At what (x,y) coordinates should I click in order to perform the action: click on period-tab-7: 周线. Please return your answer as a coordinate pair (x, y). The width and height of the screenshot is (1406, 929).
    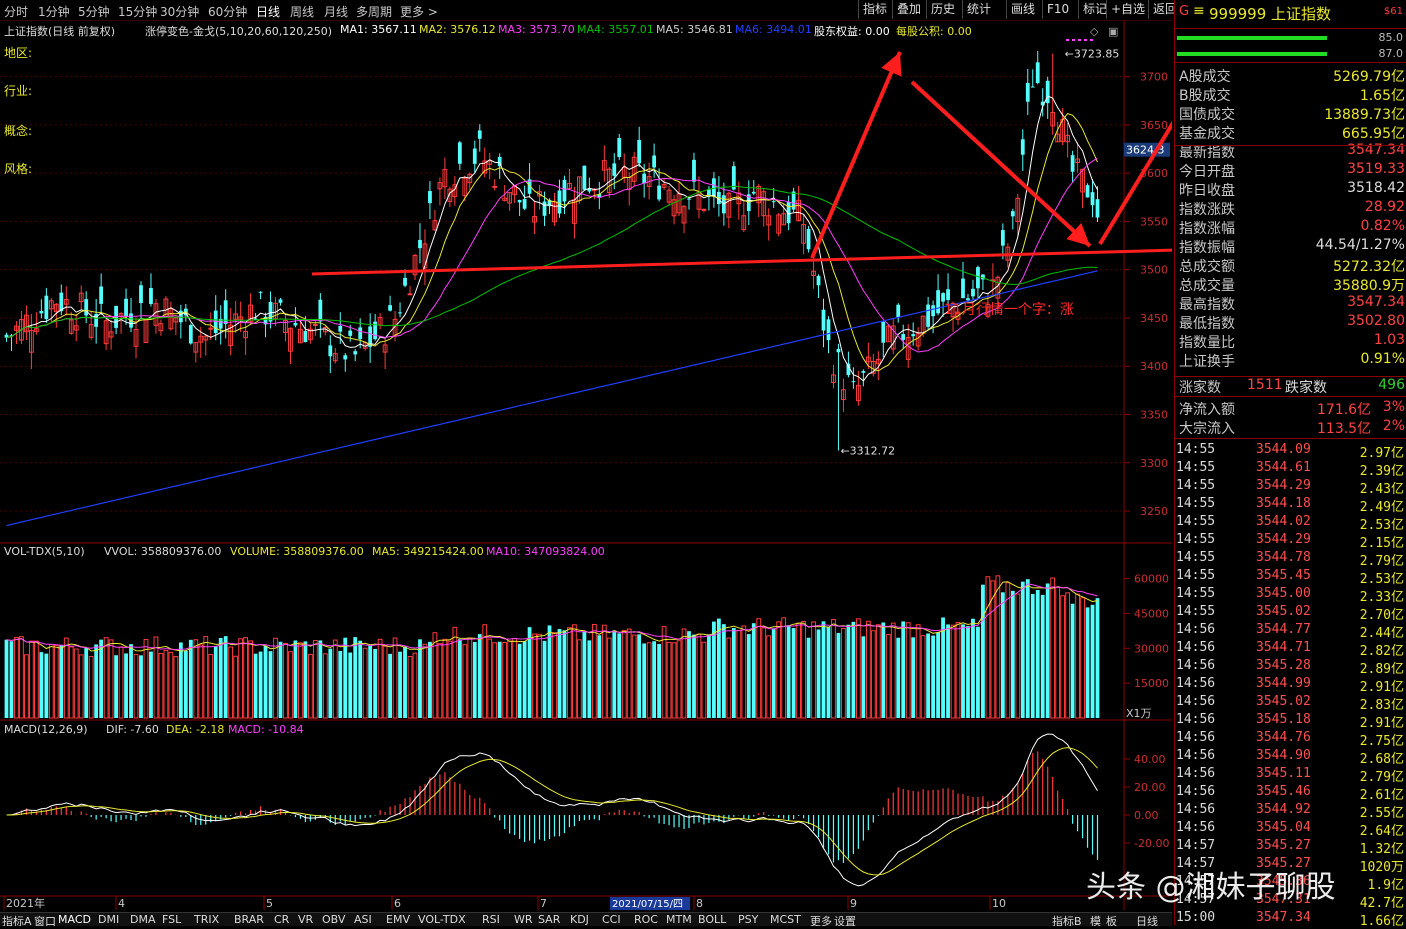
    Looking at the image, I should click on (302, 11).